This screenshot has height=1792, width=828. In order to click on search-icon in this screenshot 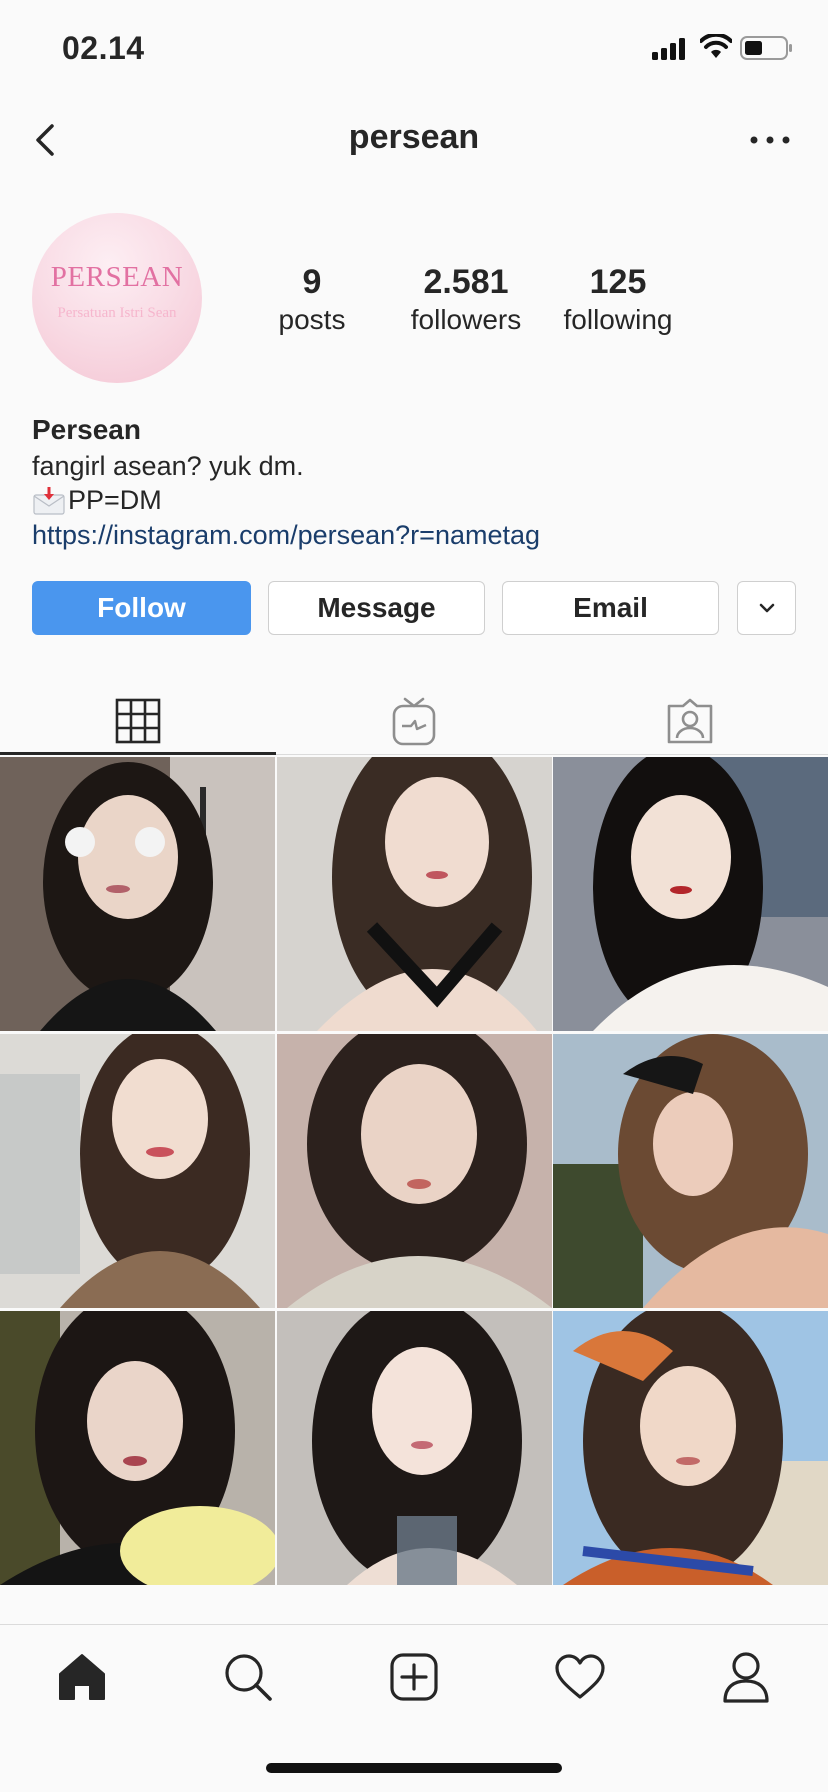, I will do `click(248, 1677)`.